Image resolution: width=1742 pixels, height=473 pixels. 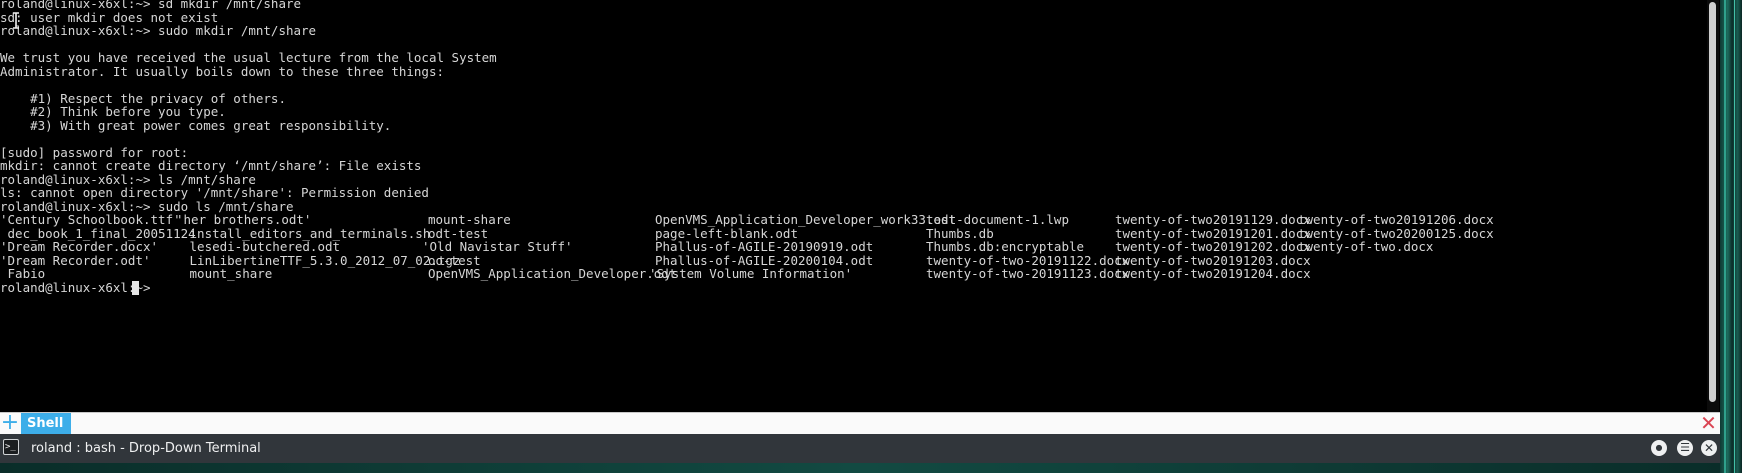 I want to click on ls-entry-col-7: twenty-of-two.docx, so click(x=1366, y=246).